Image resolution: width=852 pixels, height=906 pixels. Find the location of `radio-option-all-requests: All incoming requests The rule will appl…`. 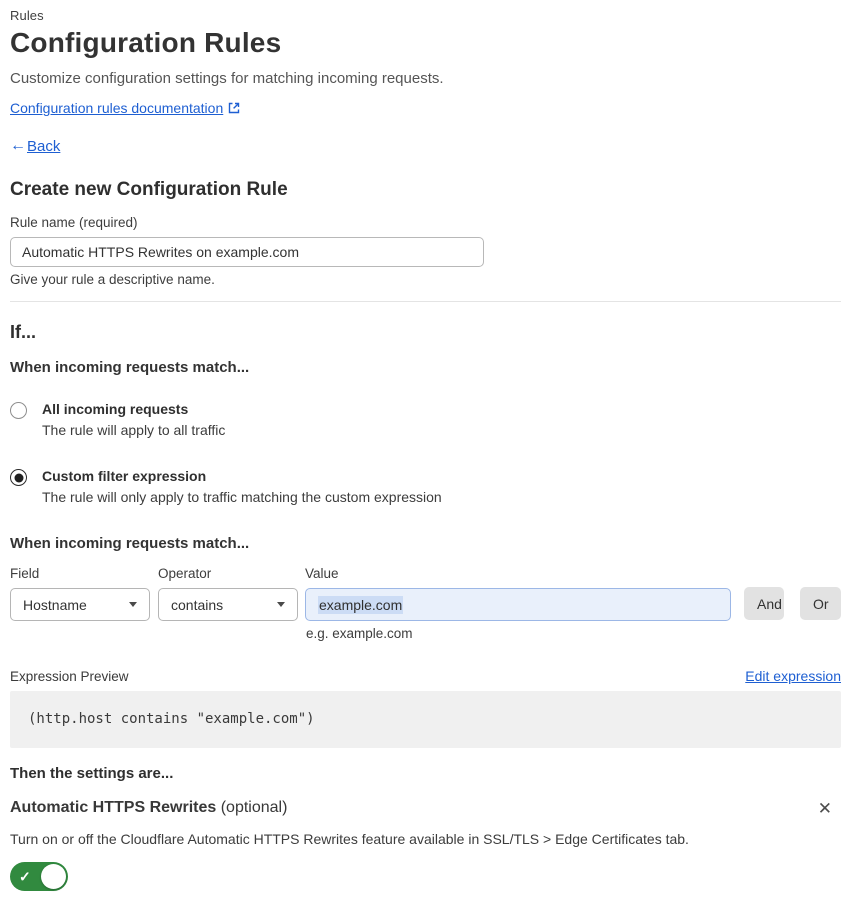

radio-option-all-requests: All incoming requests The rule will appl… is located at coordinates (425, 419).